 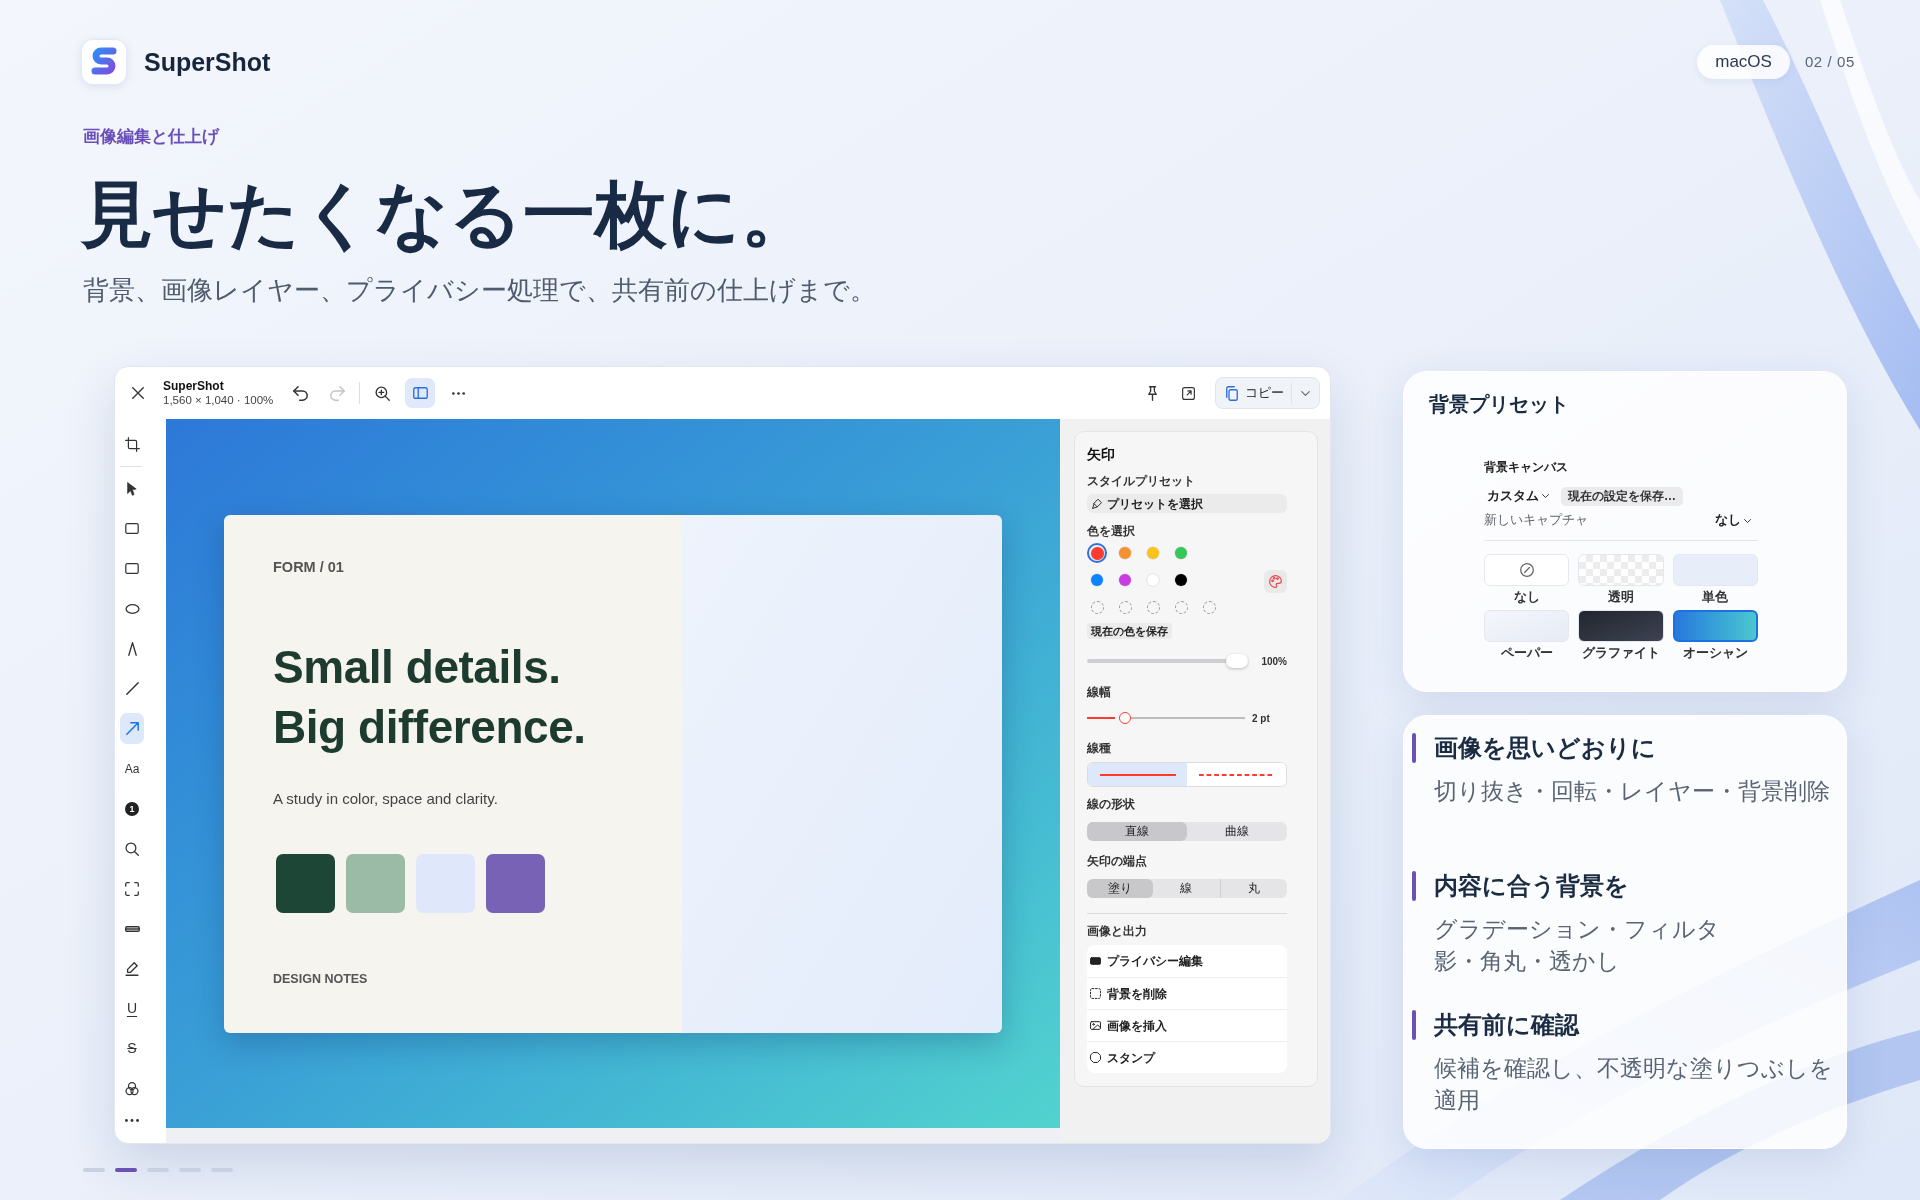 I want to click on document-label: FORM / 01, so click(x=308, y=566).